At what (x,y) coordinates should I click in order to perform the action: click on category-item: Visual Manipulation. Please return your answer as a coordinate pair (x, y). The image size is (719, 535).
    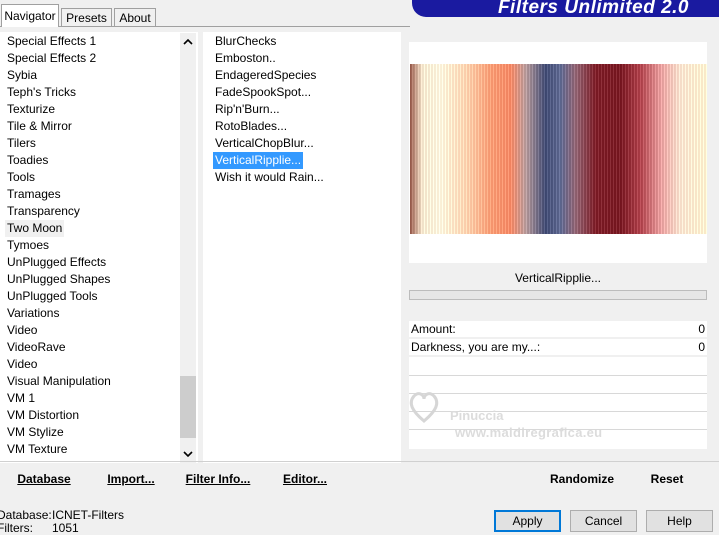
    Looking at the image, I should click on (59, 381).